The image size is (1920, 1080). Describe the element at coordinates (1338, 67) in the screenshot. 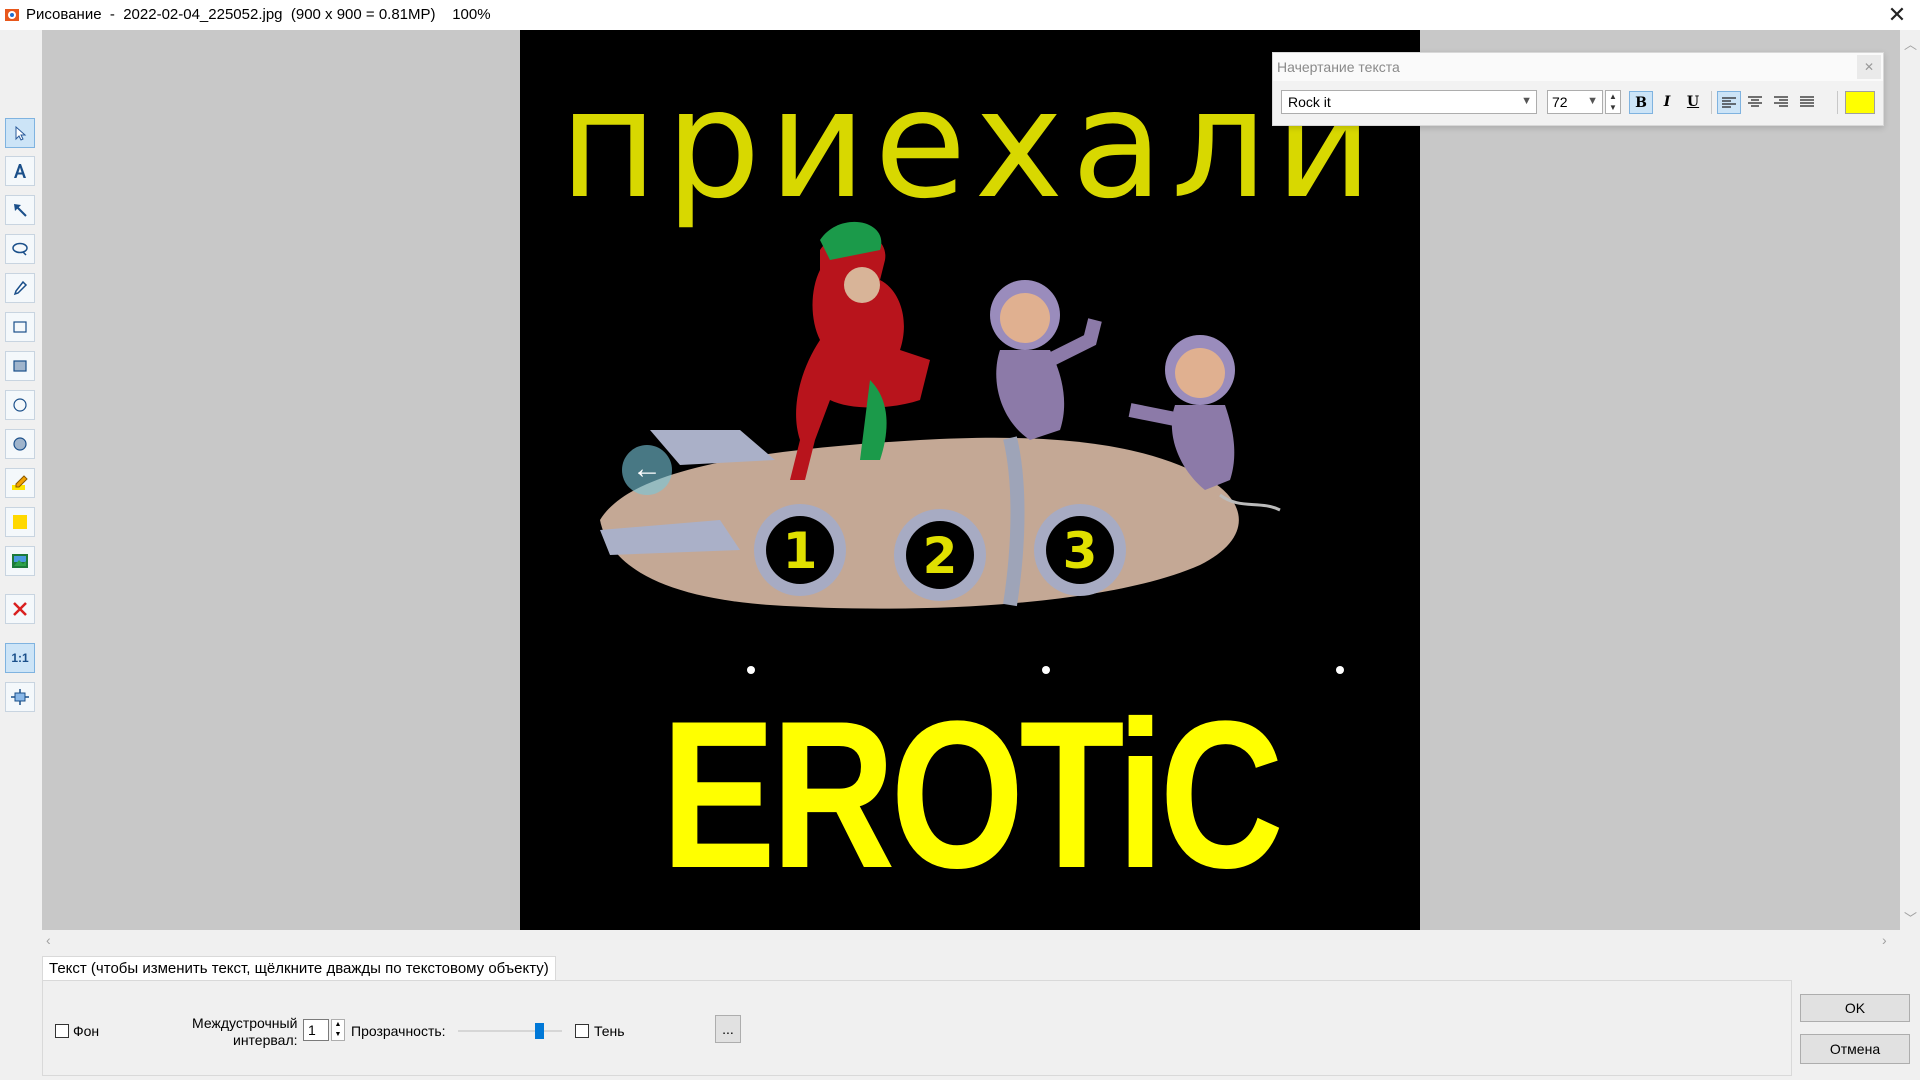

I see `panel-title: Начертание текста` at that location.